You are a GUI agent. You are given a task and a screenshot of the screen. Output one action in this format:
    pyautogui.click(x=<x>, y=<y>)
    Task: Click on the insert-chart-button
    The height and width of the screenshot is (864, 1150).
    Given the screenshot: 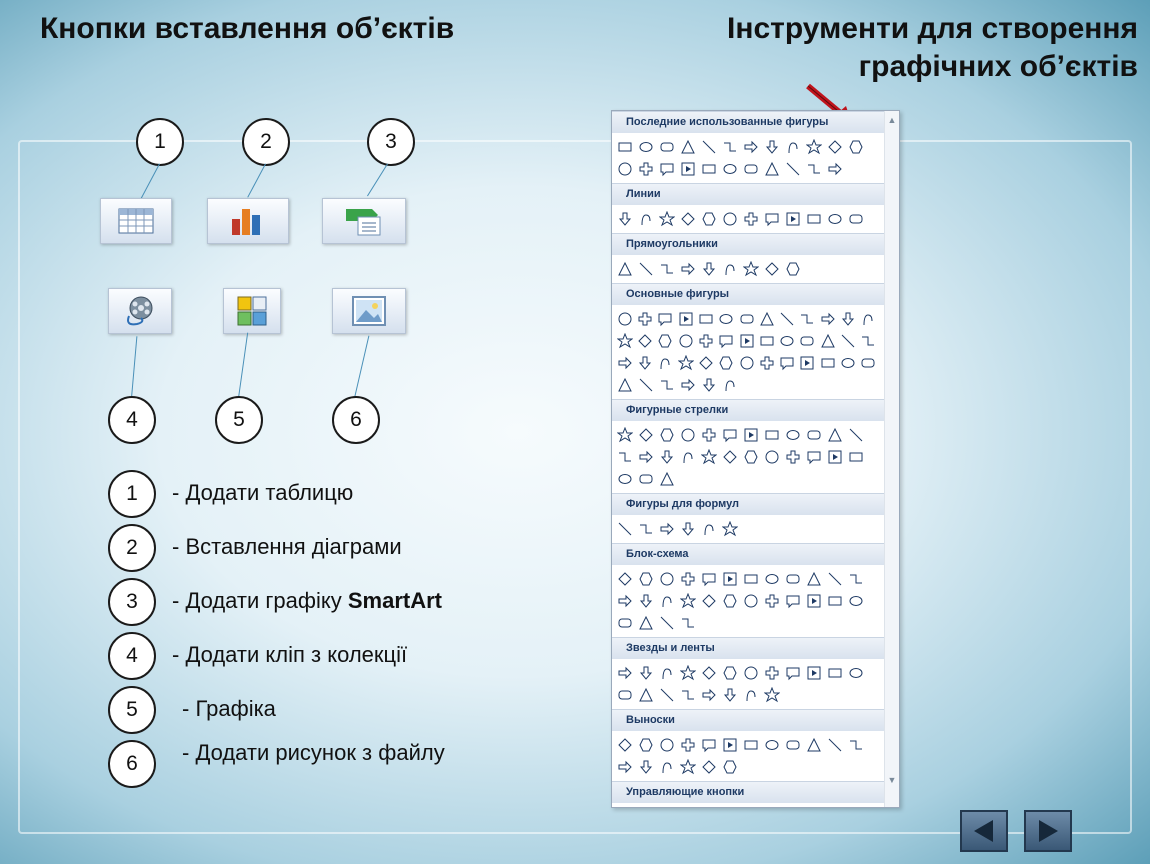 What is the action you would take?
    pyautogui.click(x=248, y=221)
    